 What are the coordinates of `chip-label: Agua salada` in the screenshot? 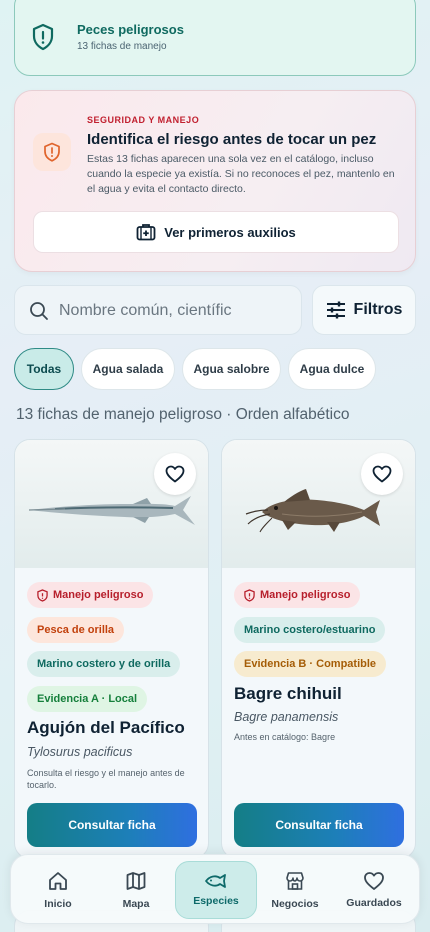 It's located at (128, 369).